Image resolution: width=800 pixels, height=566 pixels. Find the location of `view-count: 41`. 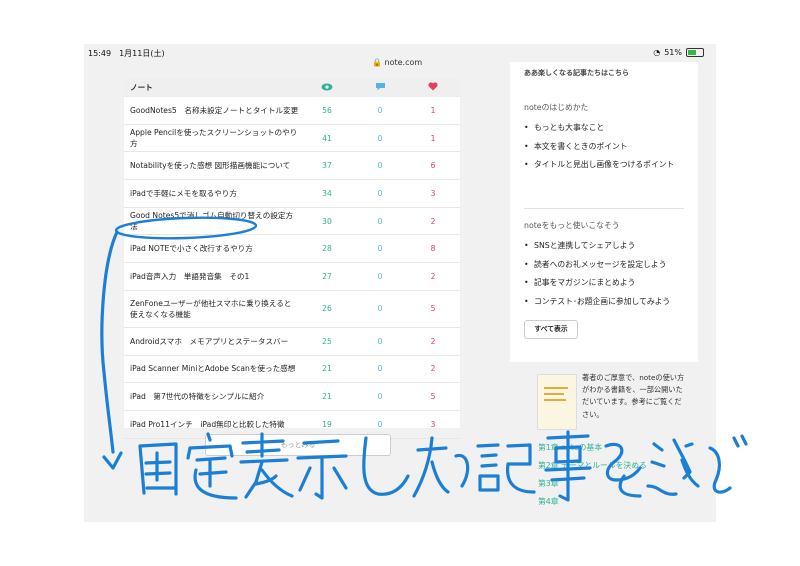

view-count: 41 is located at coordinates (327, 138).